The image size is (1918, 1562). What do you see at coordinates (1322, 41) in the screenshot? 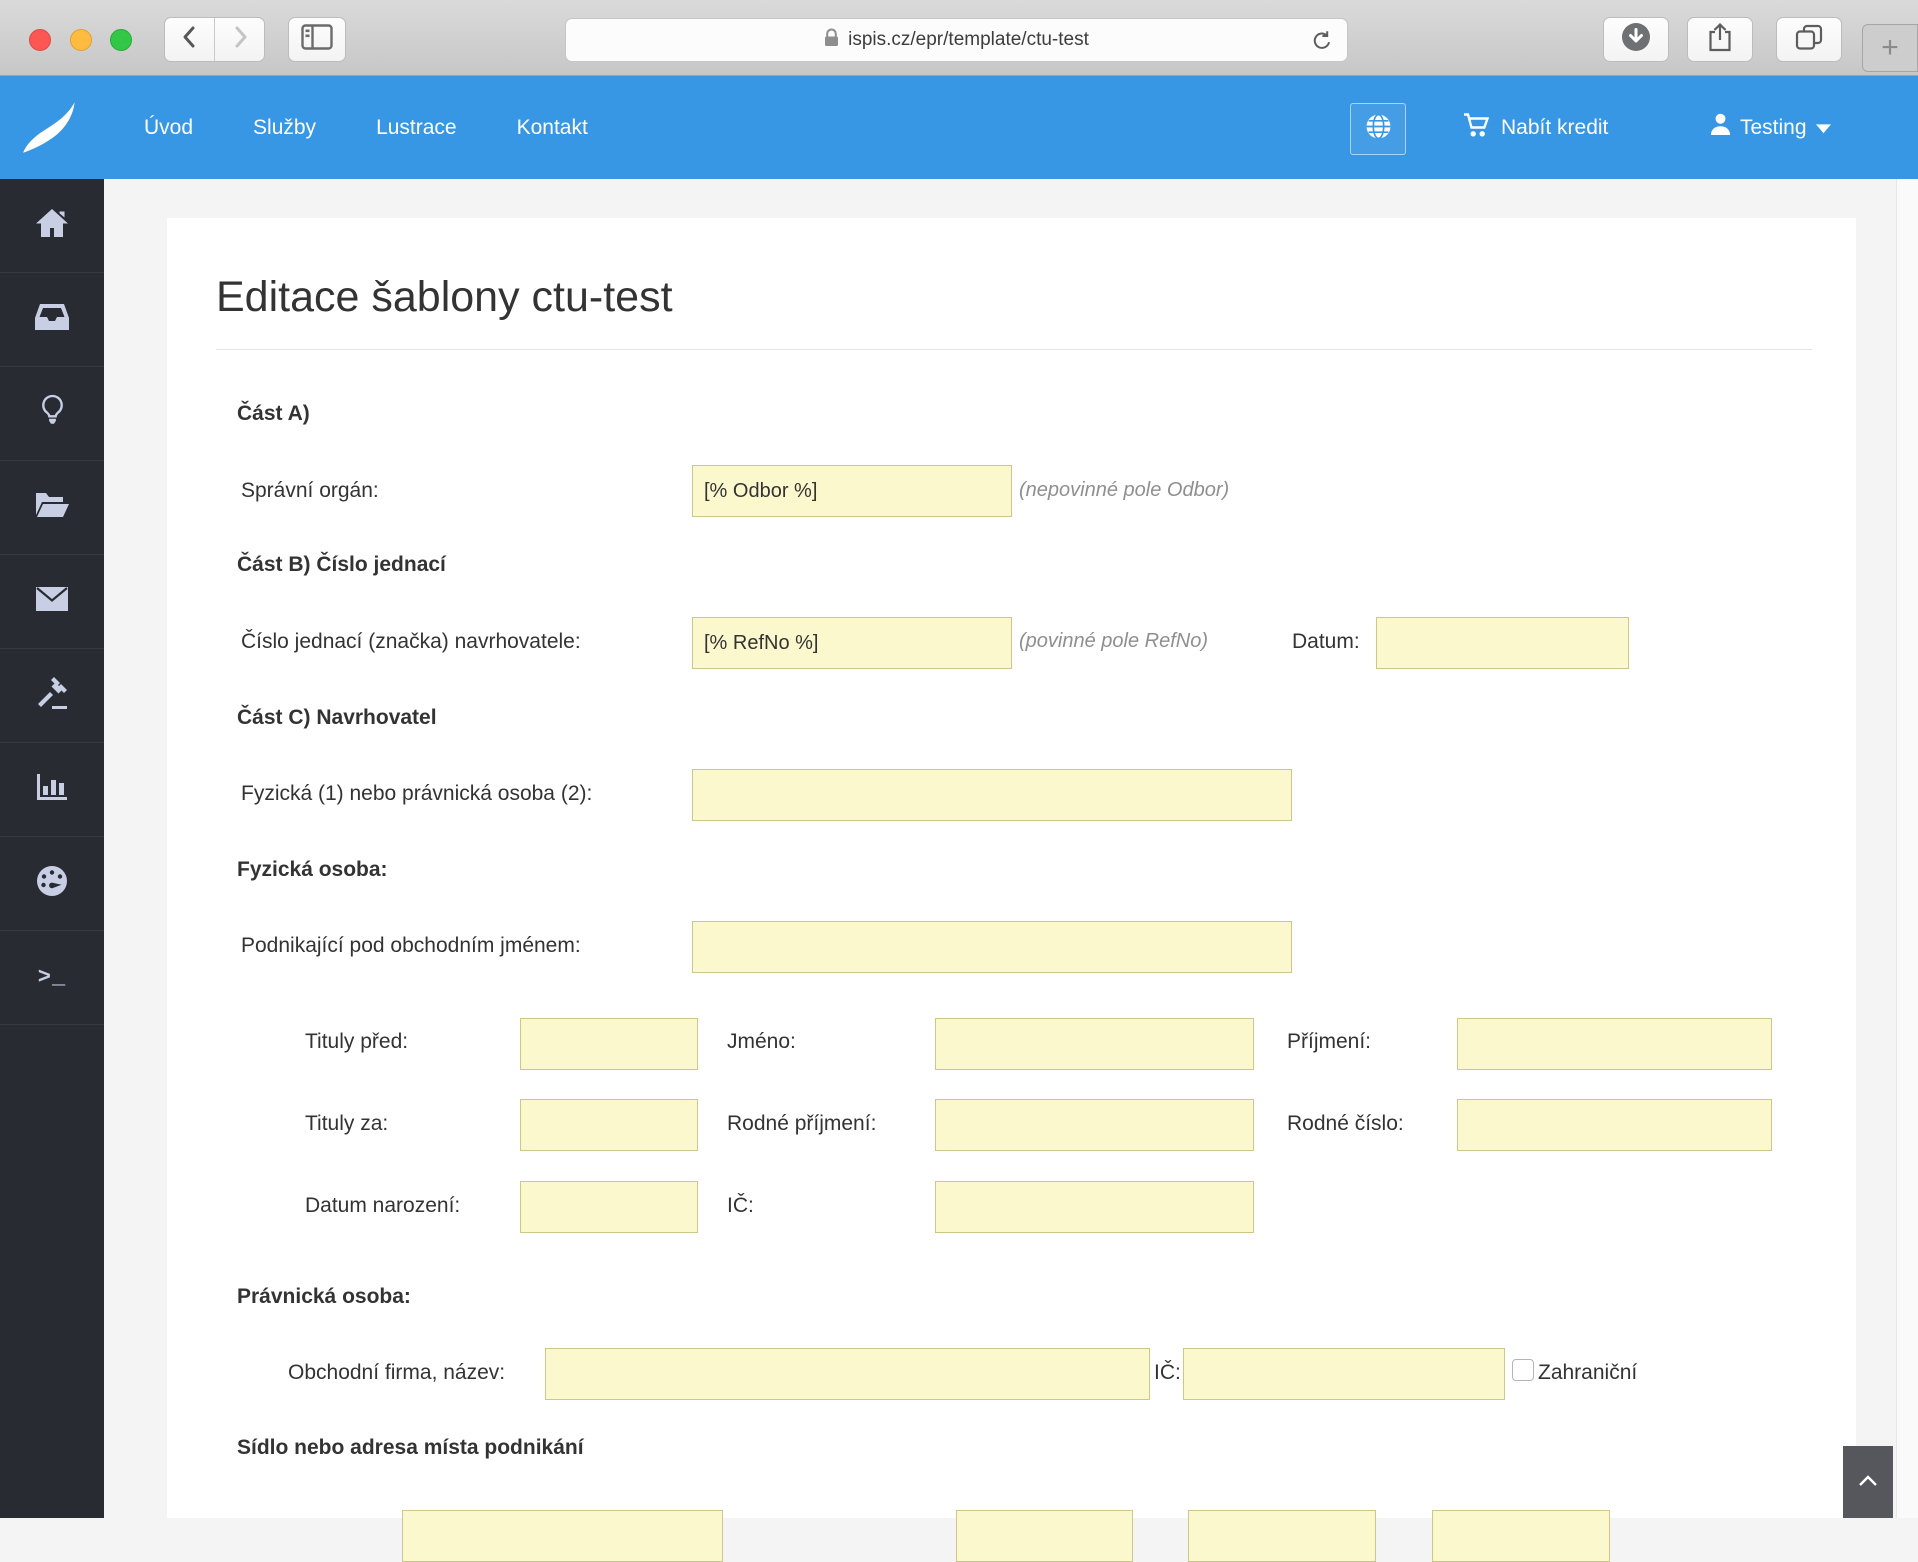
I see `refresh-button` at bounding box center [1322, 41].